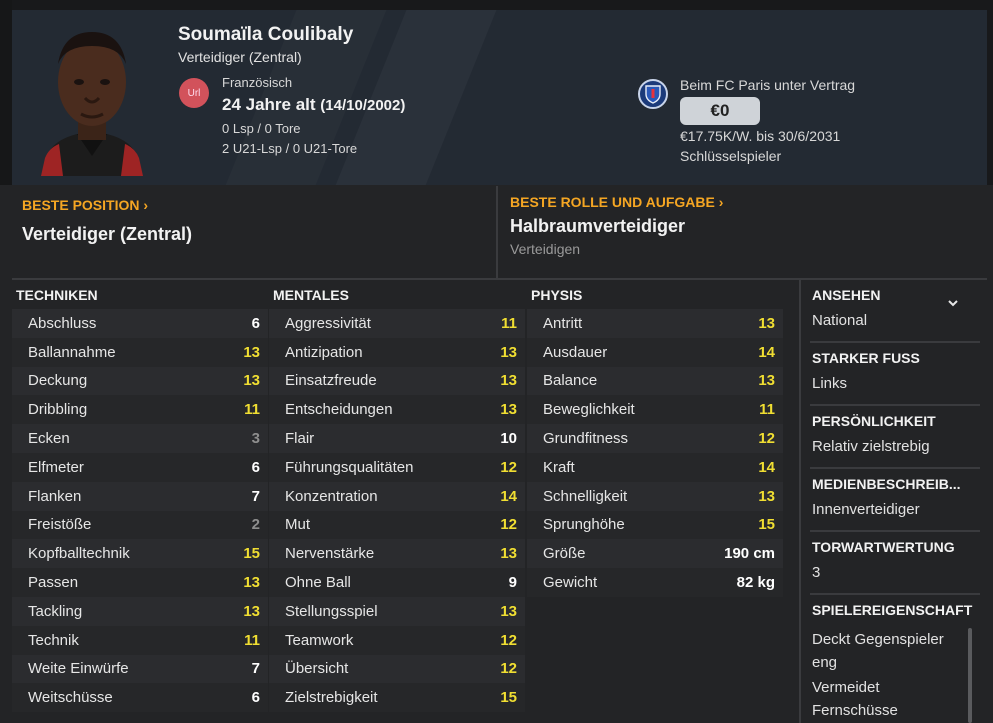 The width and height of the screenshot is (993, 723). What do you see at coordinates (324, 352) in the screenshot?
I see `attribute-name: Antizipation` at bounding box center [324, 352].